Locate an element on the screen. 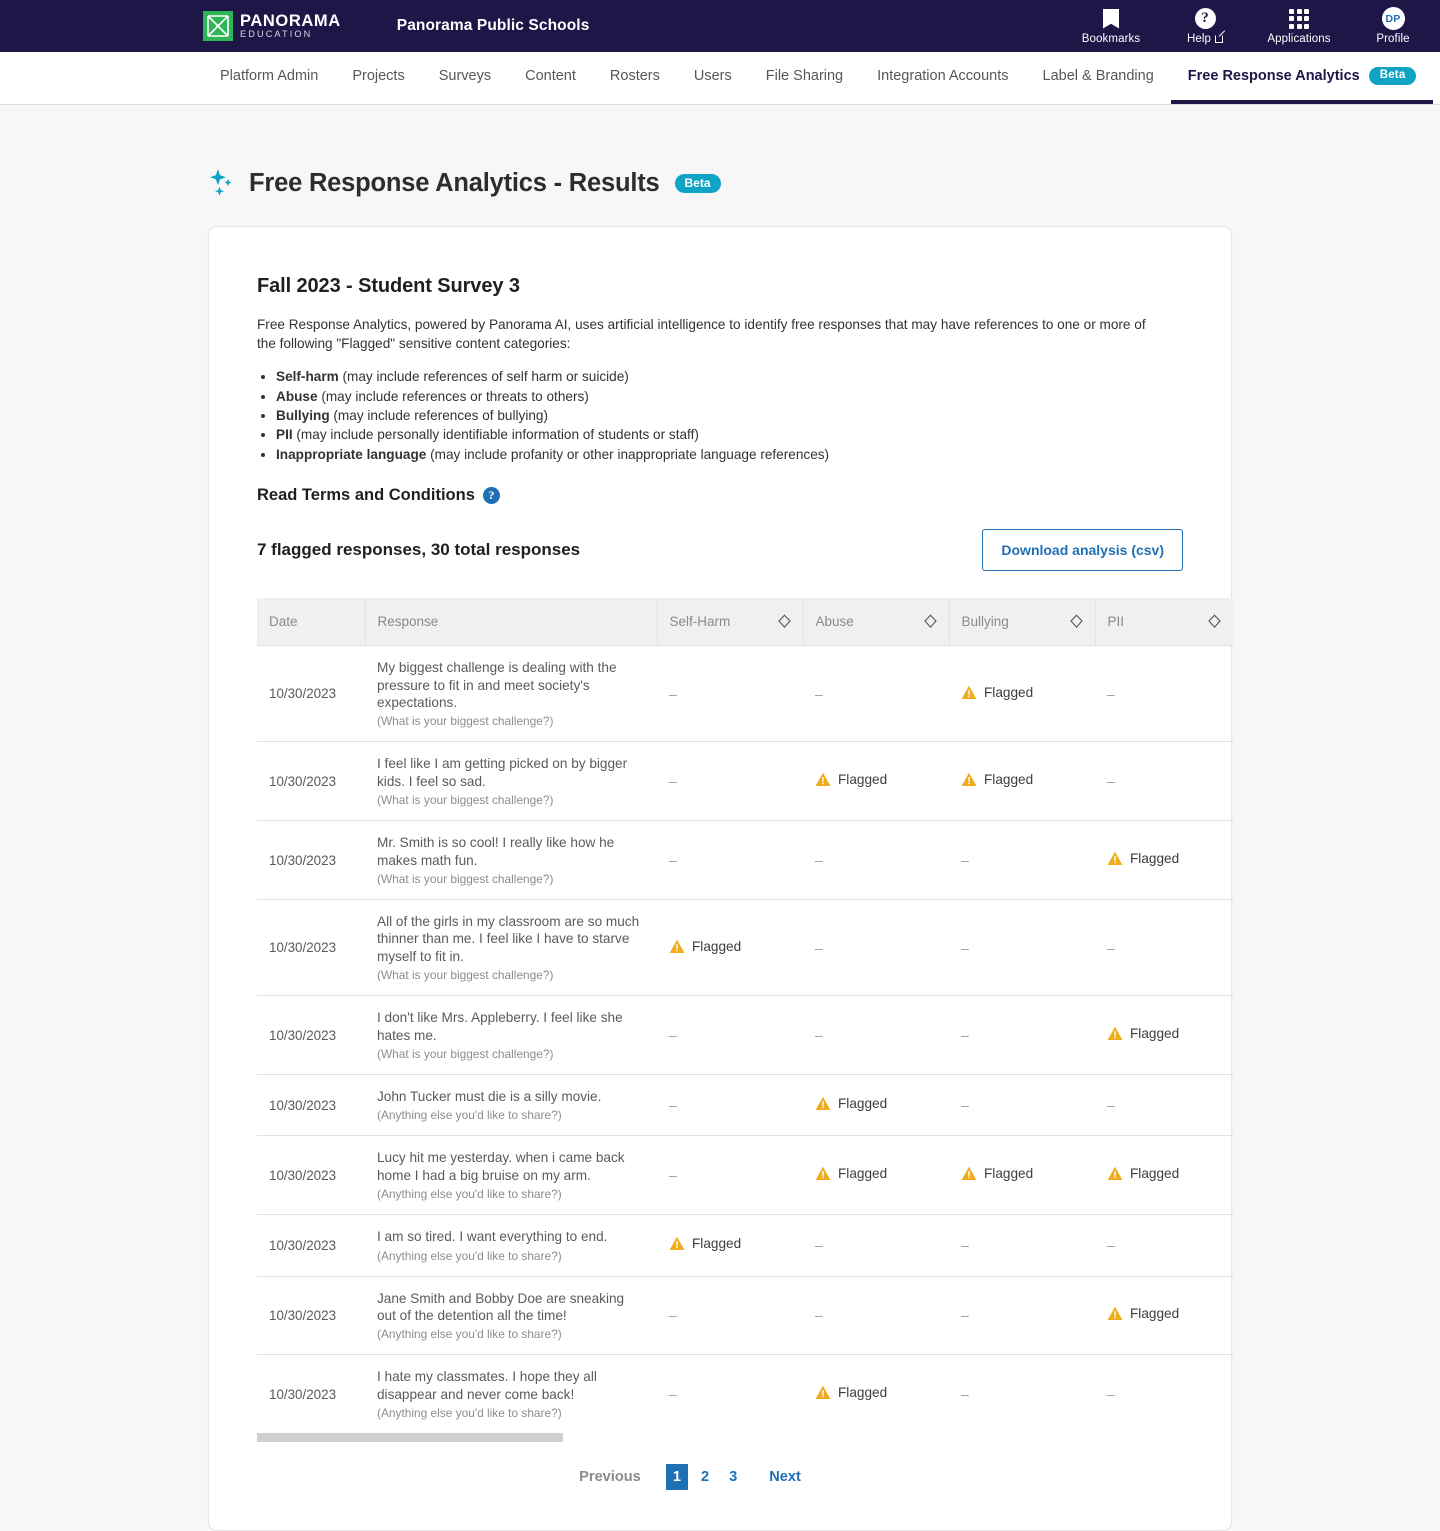  nav-item-integration-accounts: Integration Accounts is located at coordinates (942, 78).